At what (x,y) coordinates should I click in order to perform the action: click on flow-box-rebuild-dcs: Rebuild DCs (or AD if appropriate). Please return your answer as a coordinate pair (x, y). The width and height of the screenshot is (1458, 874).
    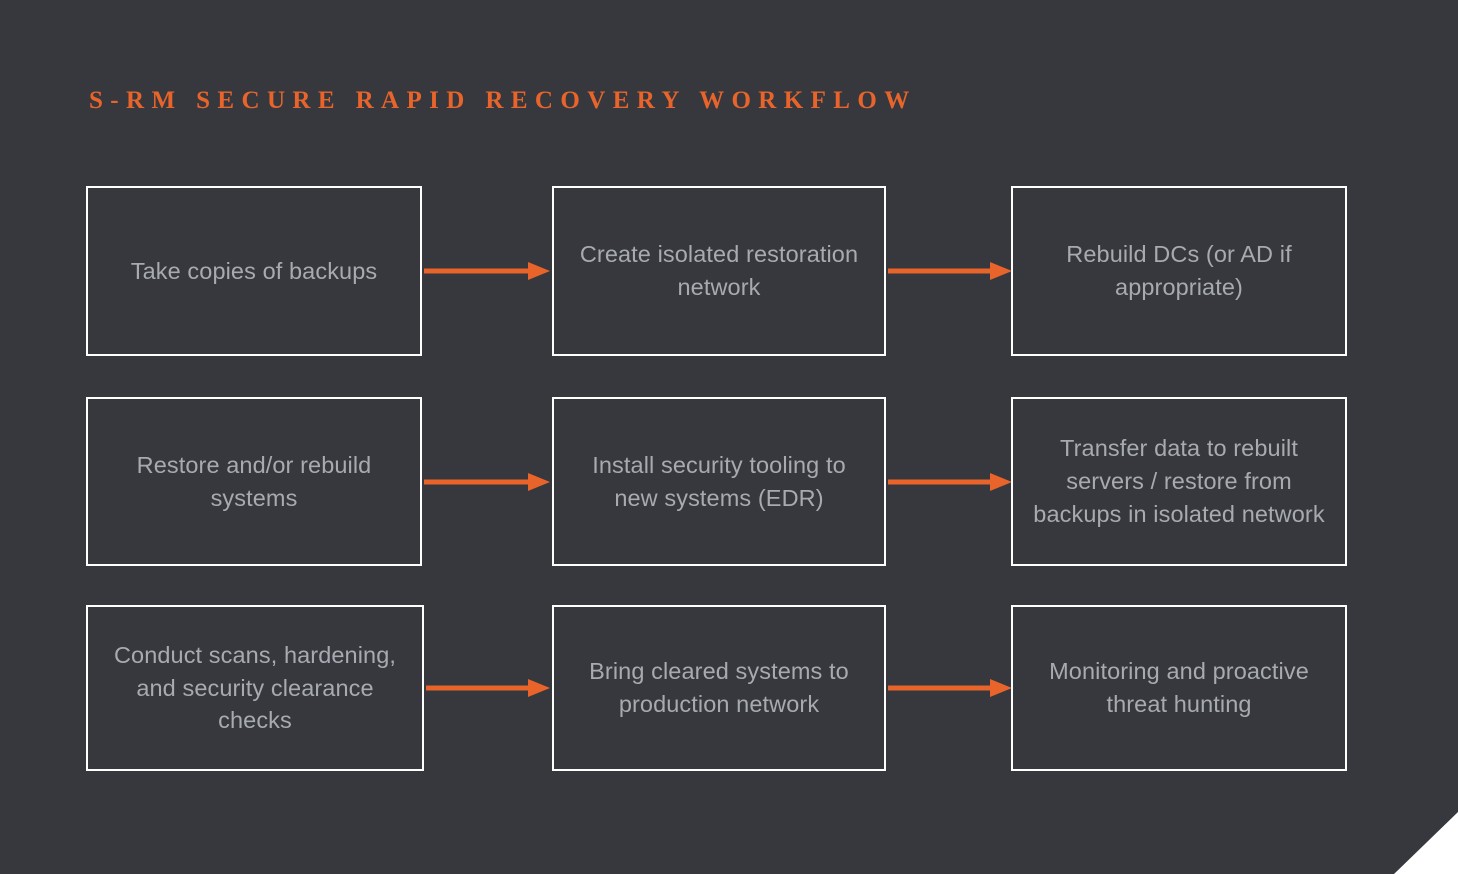
    Looking at the image, I should click on (1179, 271).